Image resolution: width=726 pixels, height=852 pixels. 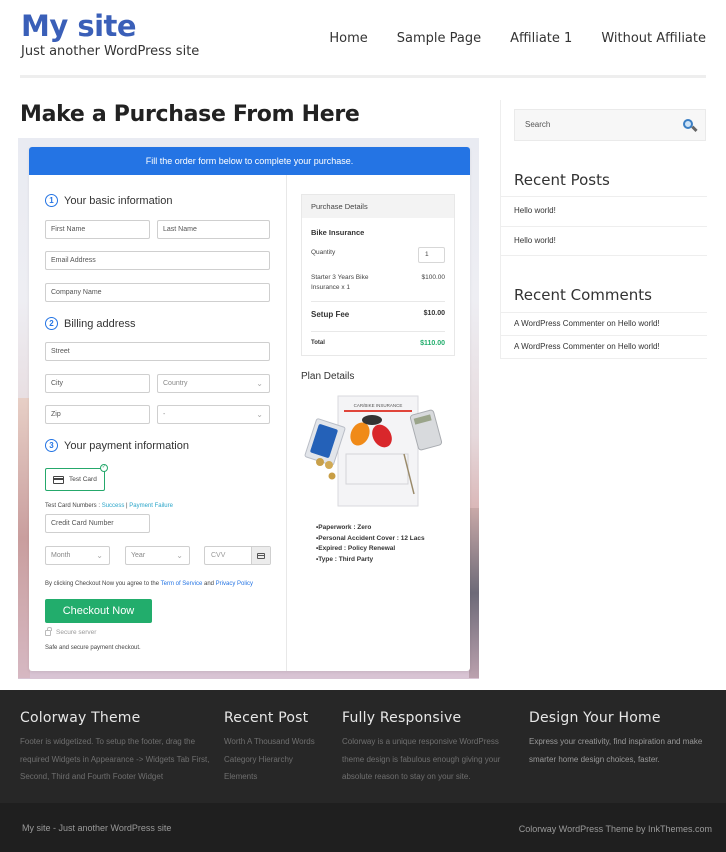 I want to click on search-input: Search, so click(x=610, y=125).